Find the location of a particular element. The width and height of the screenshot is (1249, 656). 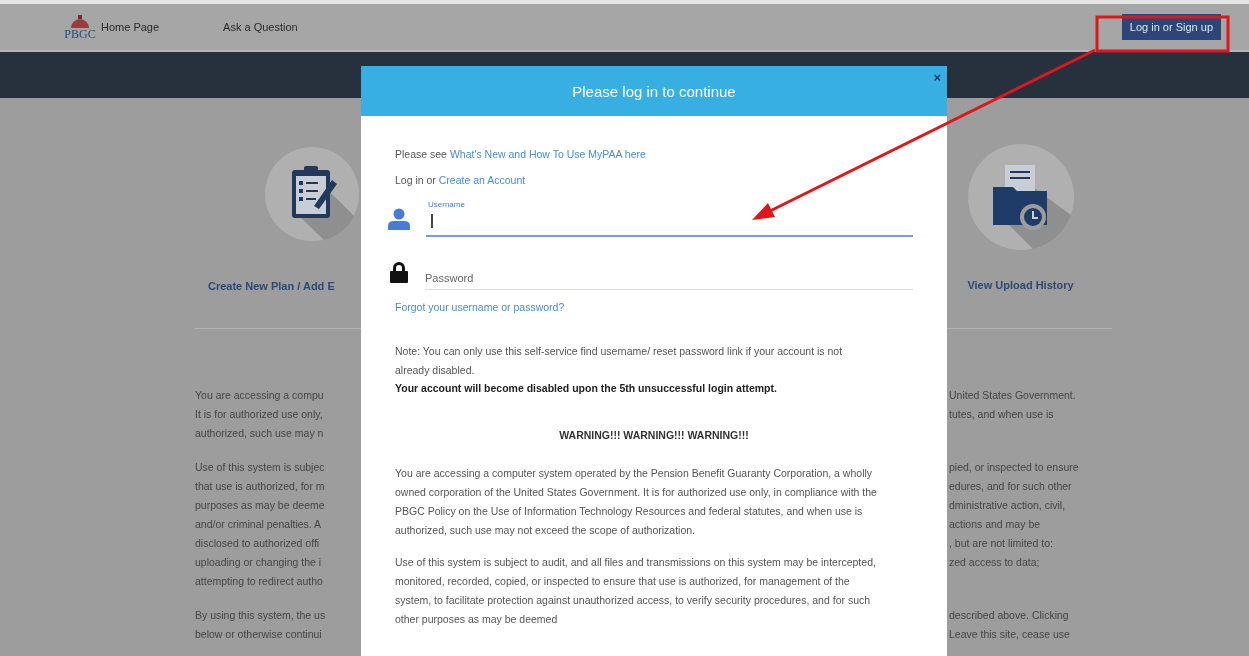

password-field: Password is located at coordinates (669, 273).